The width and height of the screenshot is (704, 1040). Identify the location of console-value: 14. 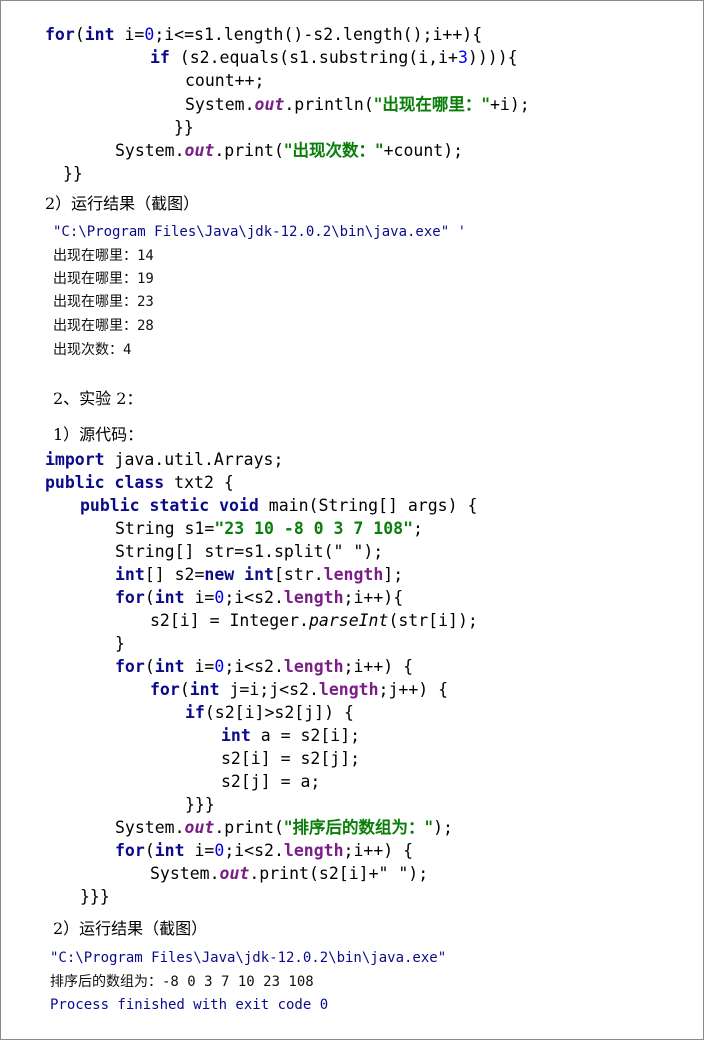
(145, 256).